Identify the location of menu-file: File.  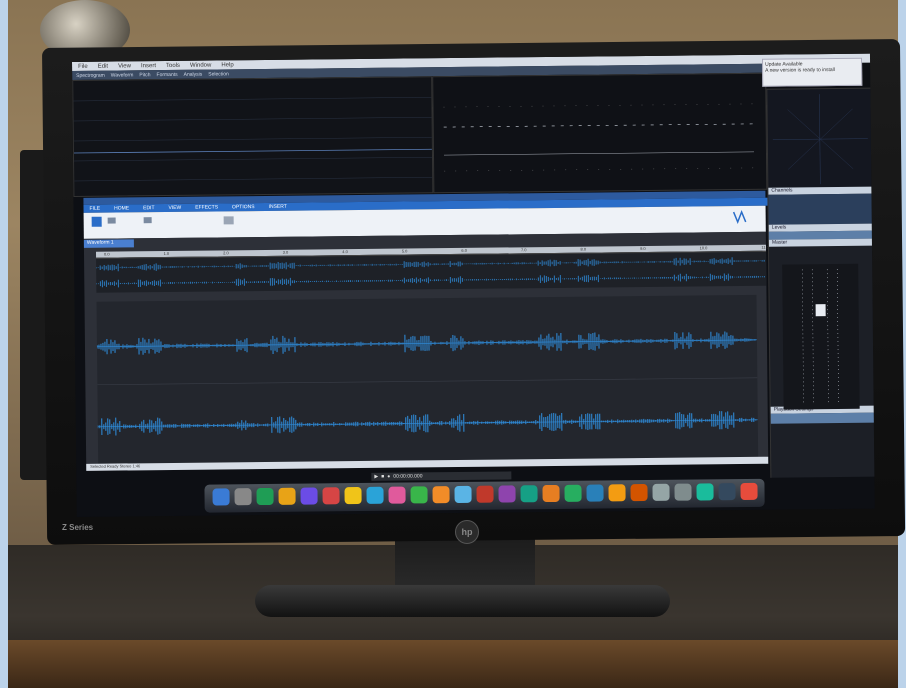
(83, 66).